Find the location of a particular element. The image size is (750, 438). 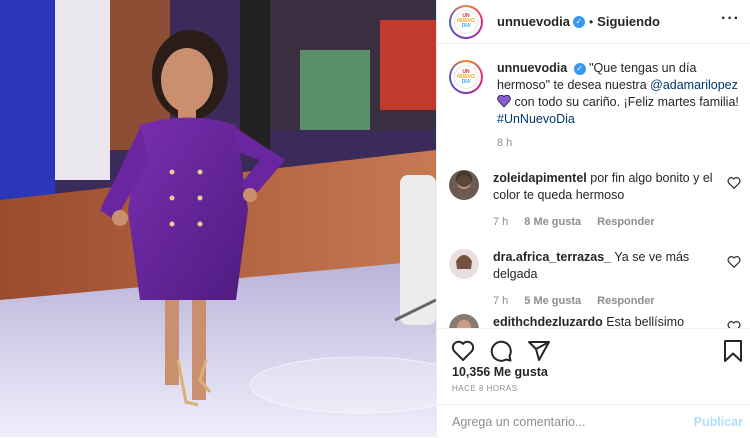

comment-username: dra.africa_terrazas_ is located at coordinates (552, 257).